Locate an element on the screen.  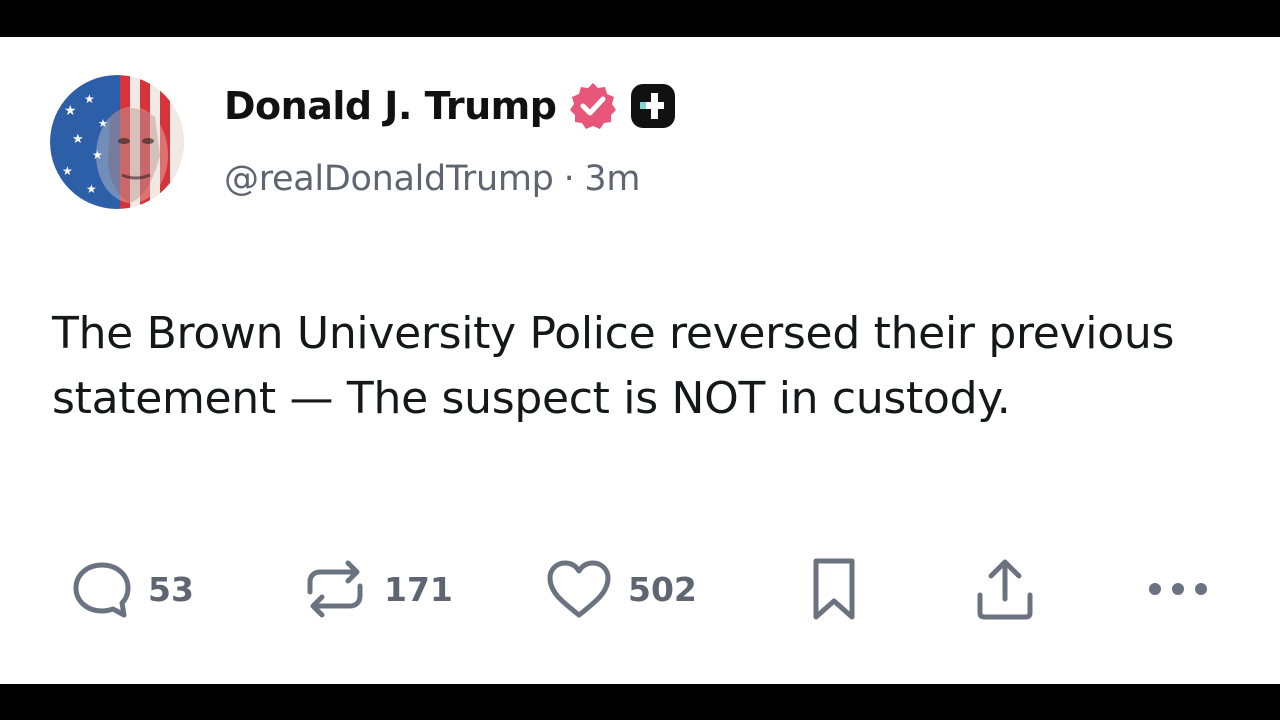
reply-button: 53 is located at coordinates (132, 589).